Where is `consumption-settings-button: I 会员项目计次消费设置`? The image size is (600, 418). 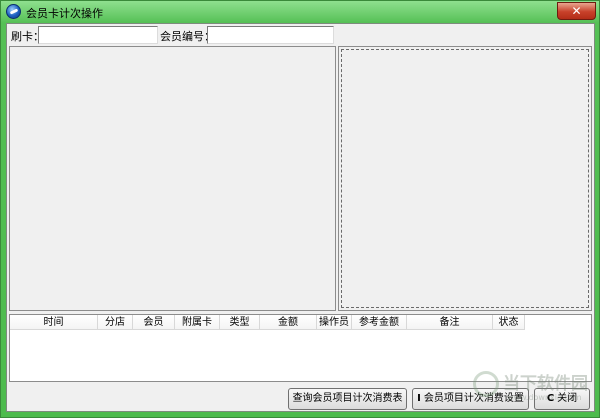 consumption-settings-button: I 会员项目计次消费设置 is located at coordinates (470, 399).